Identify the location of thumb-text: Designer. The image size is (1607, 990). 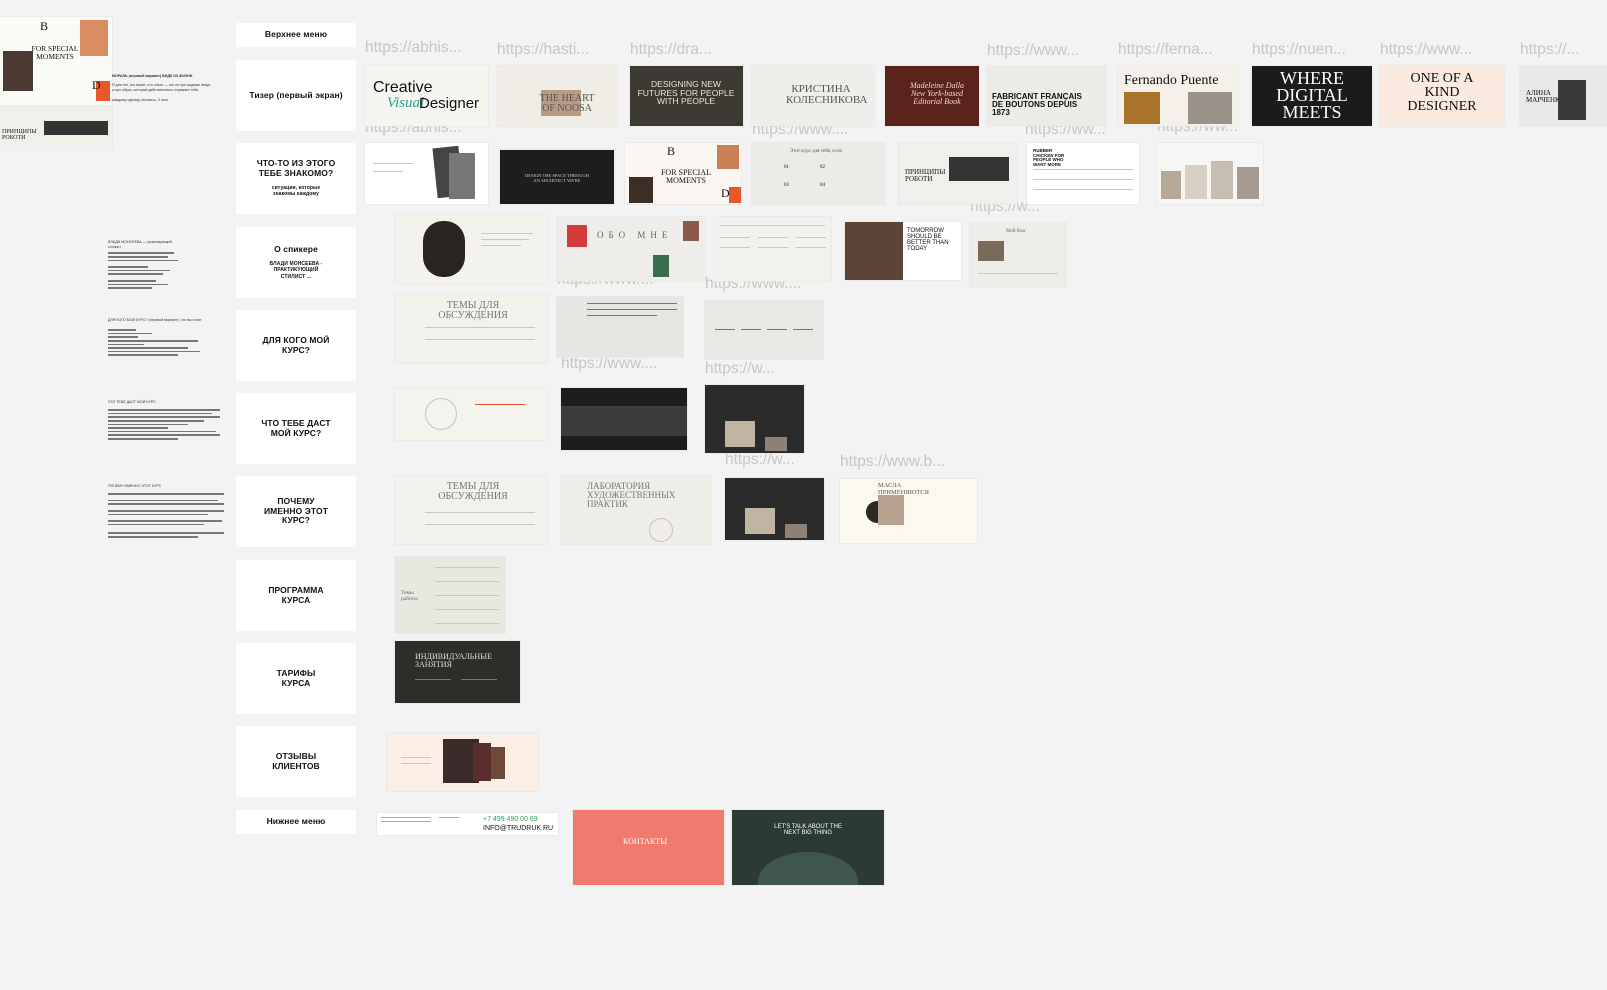
(449, 103).